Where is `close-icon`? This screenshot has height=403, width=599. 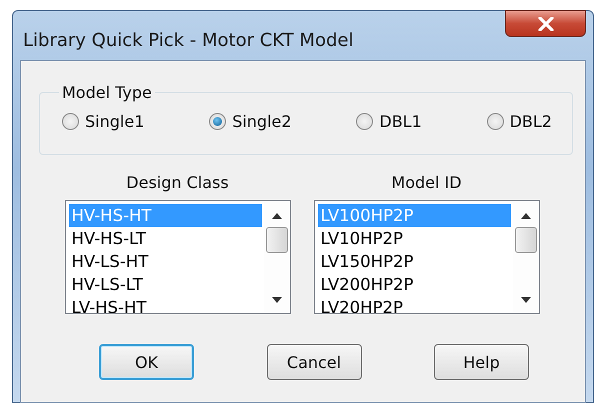
close-icon is located at coordinates (546, 23).